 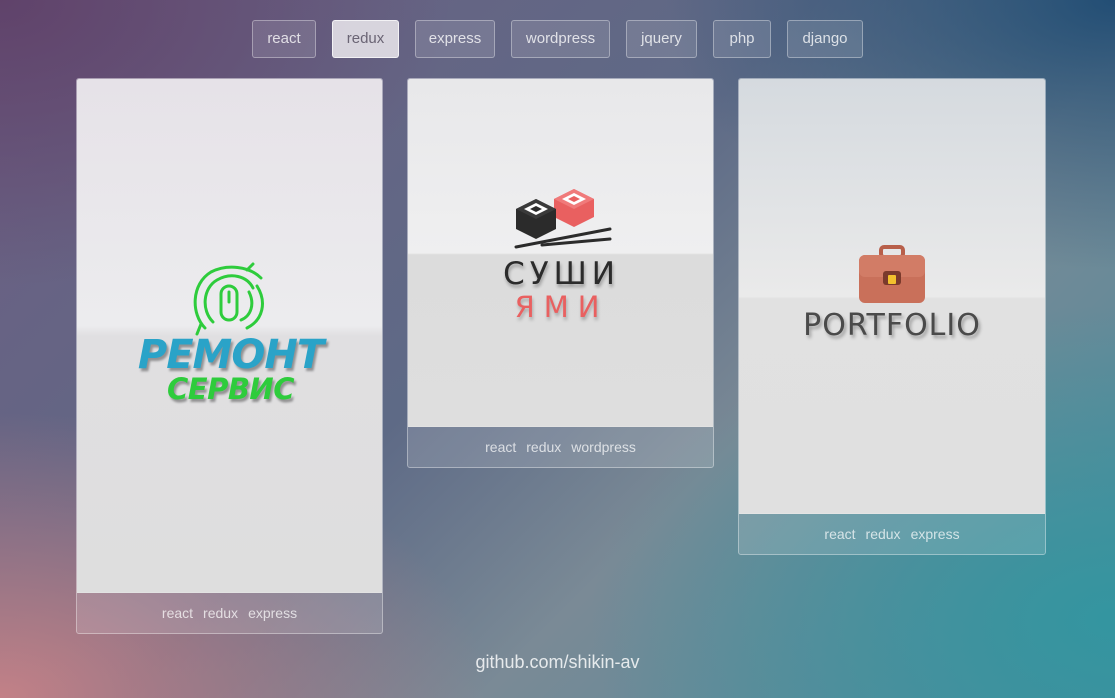 What do you see at coordinates (230, 389) in the screenshot?
I see `logo-subtitle: СЕРВИС` at bounding box center [230, 389].